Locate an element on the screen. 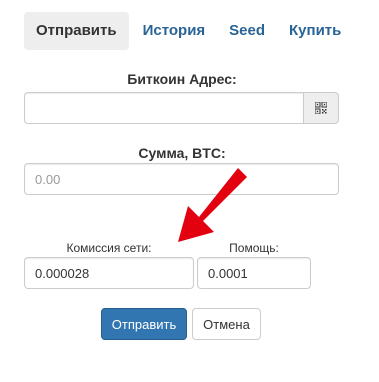 The width and height of the screenshot is (379, 382). tab-bar: Отправить История Seed Купить is located at coordinates (188, 31).